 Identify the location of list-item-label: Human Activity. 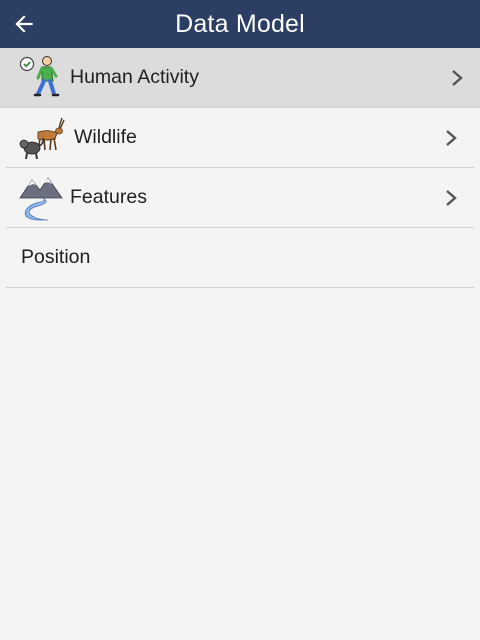
(134, 77).